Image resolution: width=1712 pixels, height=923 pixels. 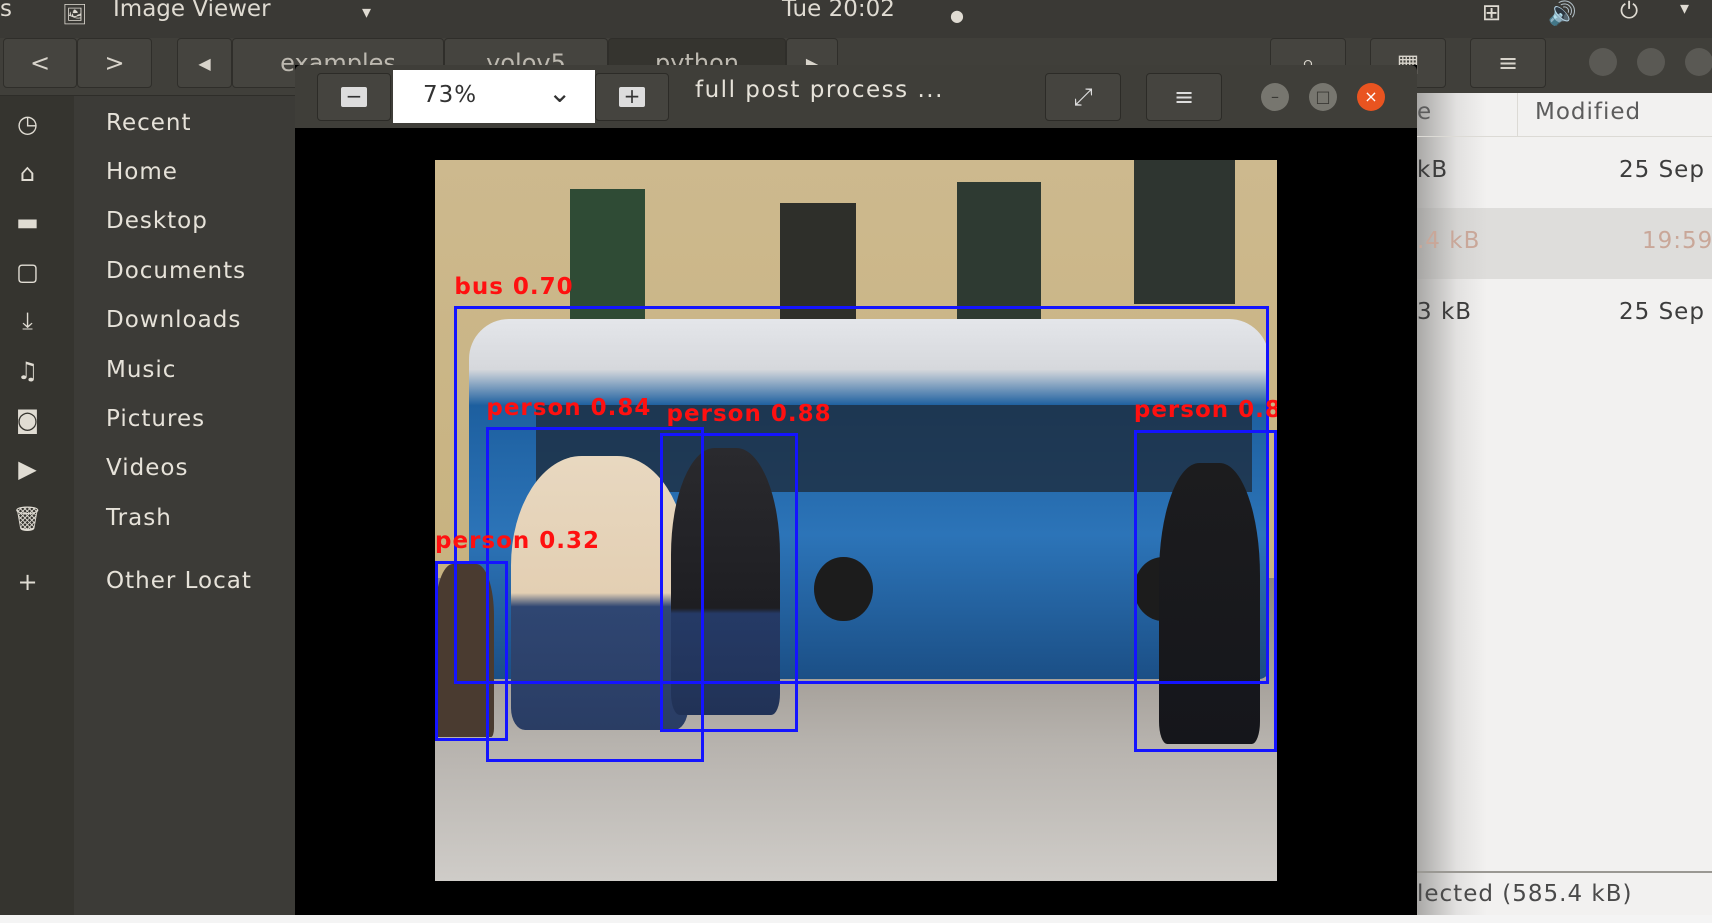 What do you see at coordinates (1698, 62) in the screenshot?
I see `close-button` at bounding box center [1698, 62].